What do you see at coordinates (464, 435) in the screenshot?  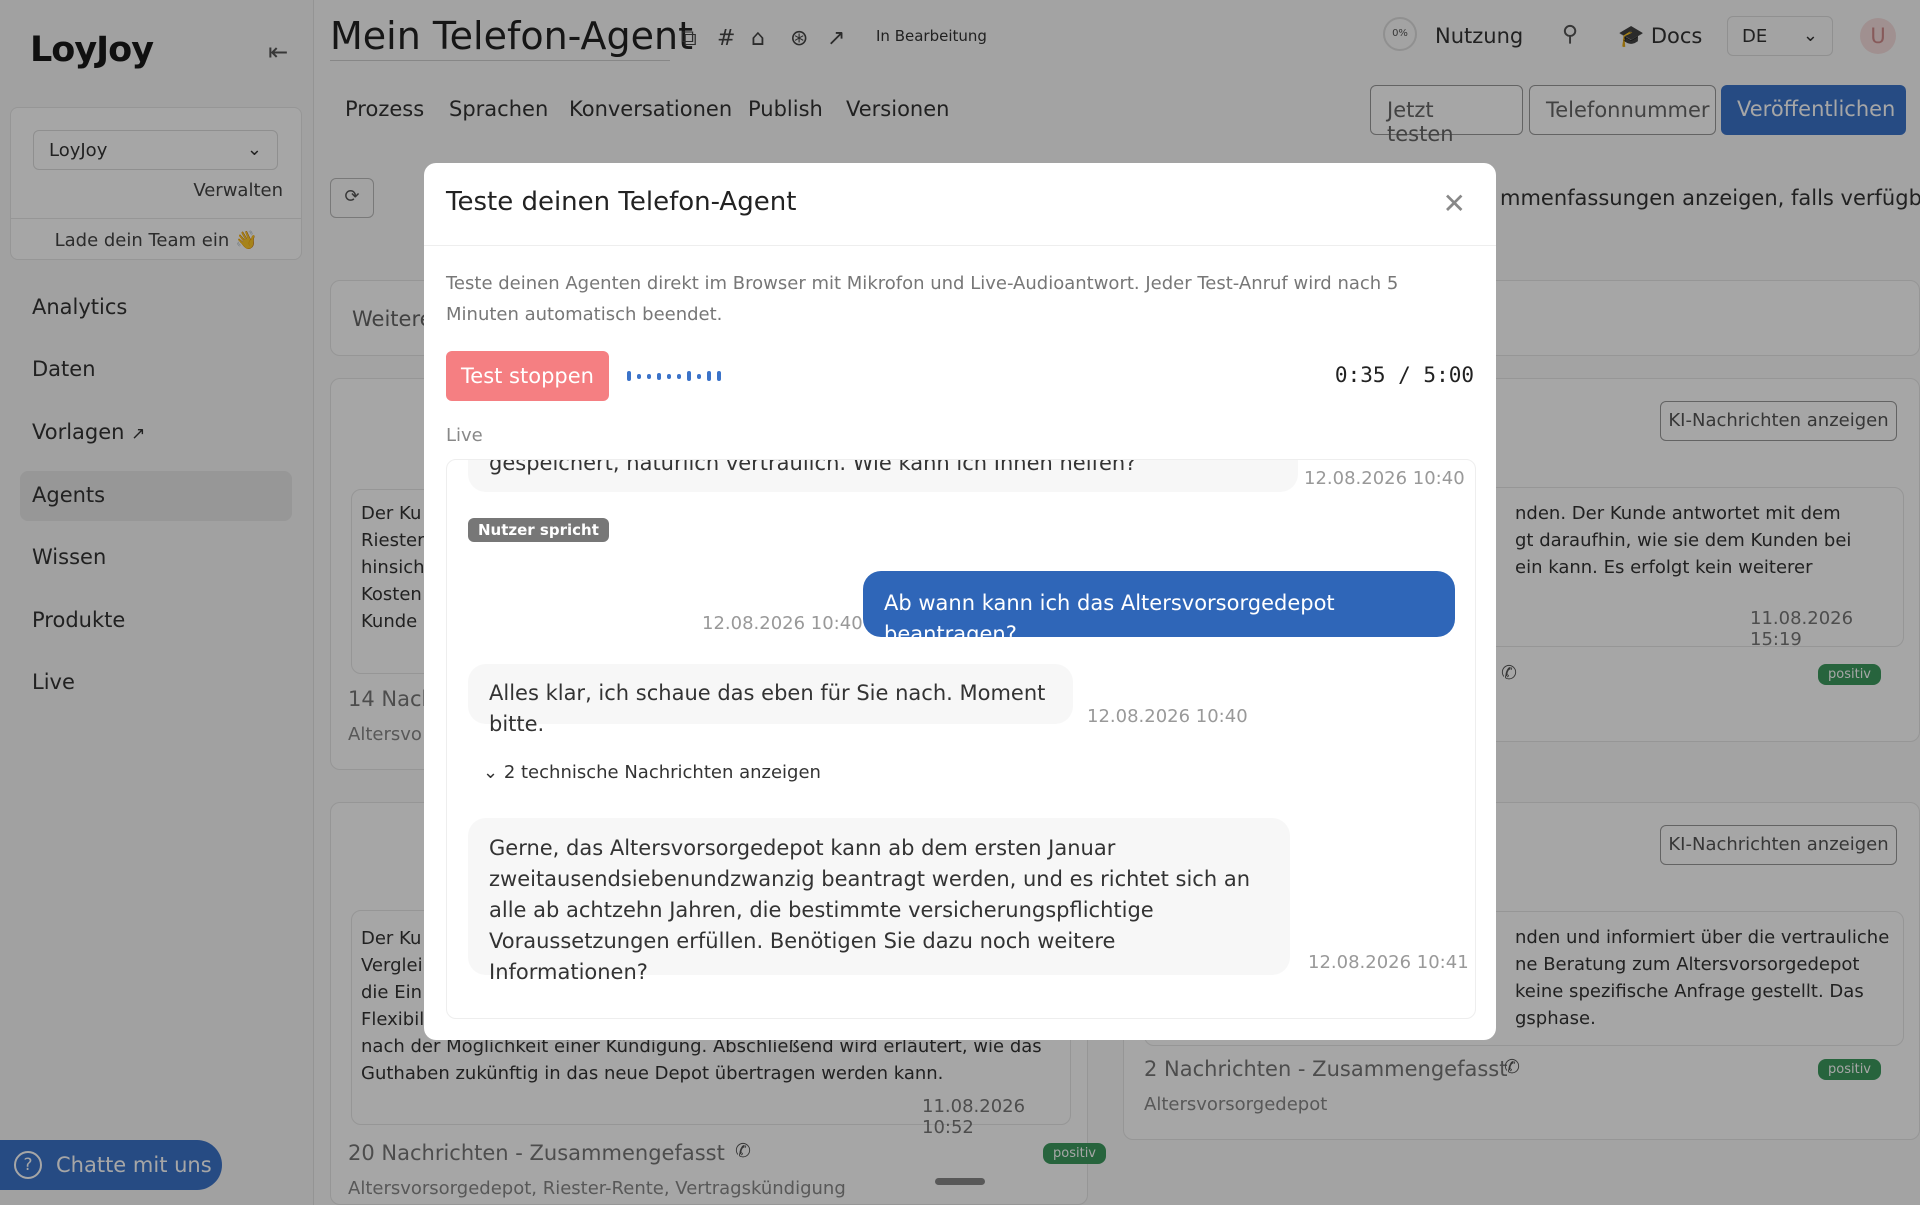 I see `live-label: Live` at bounding box center [464, 435].